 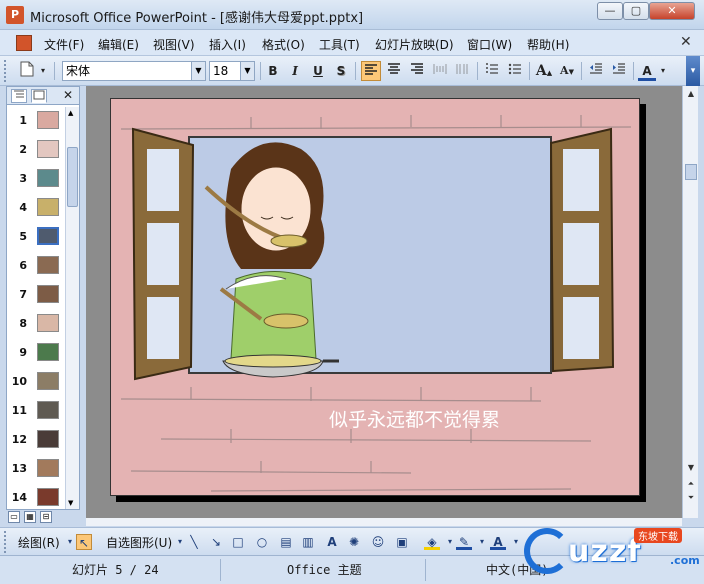 I want to click on underline-button: U, so click(x=318, y=71).